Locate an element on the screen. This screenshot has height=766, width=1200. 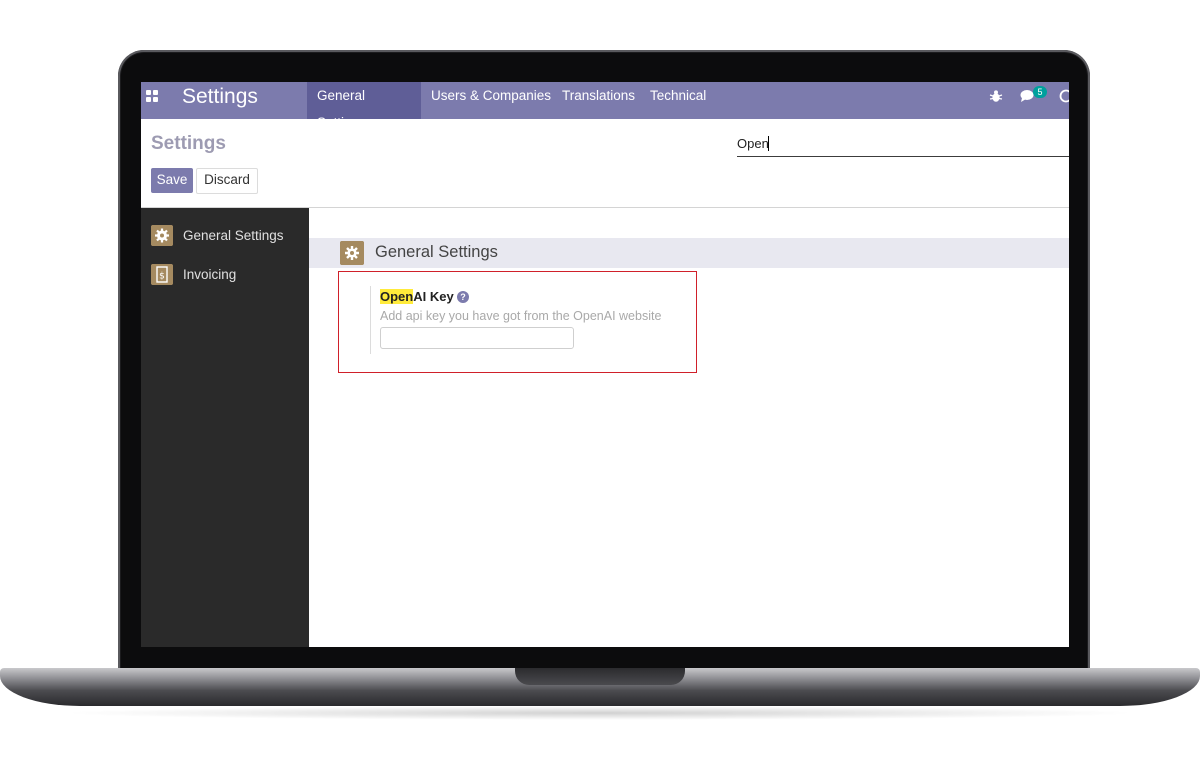
openai-key-input is located at coordinates (477, 338).